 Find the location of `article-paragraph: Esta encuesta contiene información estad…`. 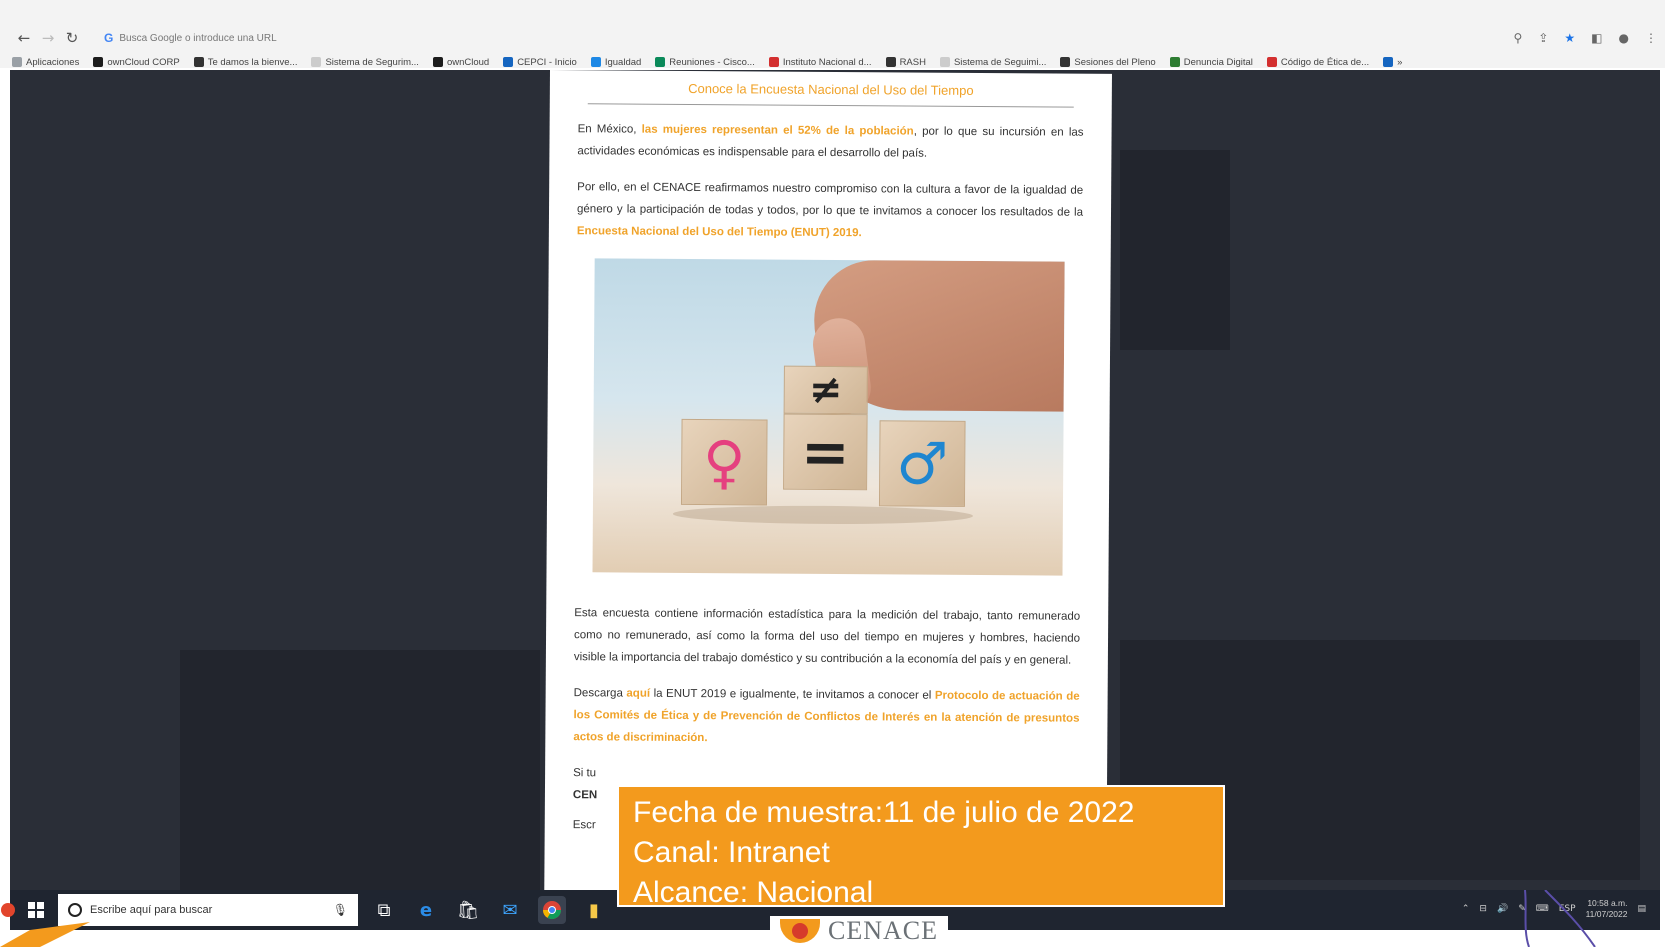

article-paragraph: Esta encuesta contiene información estad… is located at coordinates (827, 637).